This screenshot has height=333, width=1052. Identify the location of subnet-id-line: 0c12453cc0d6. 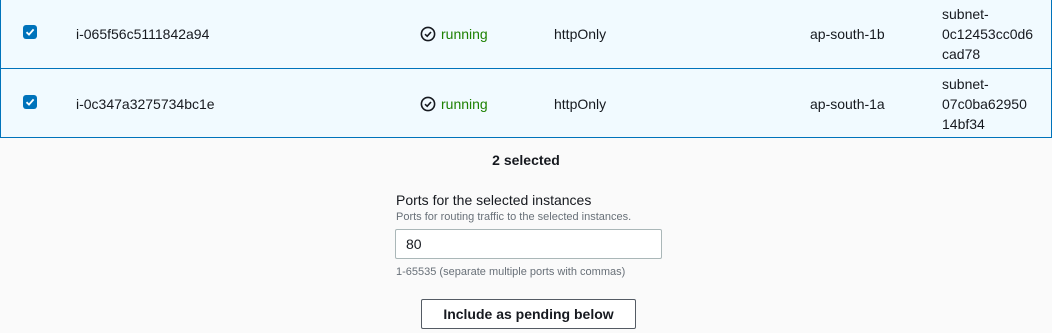
(988, 34).